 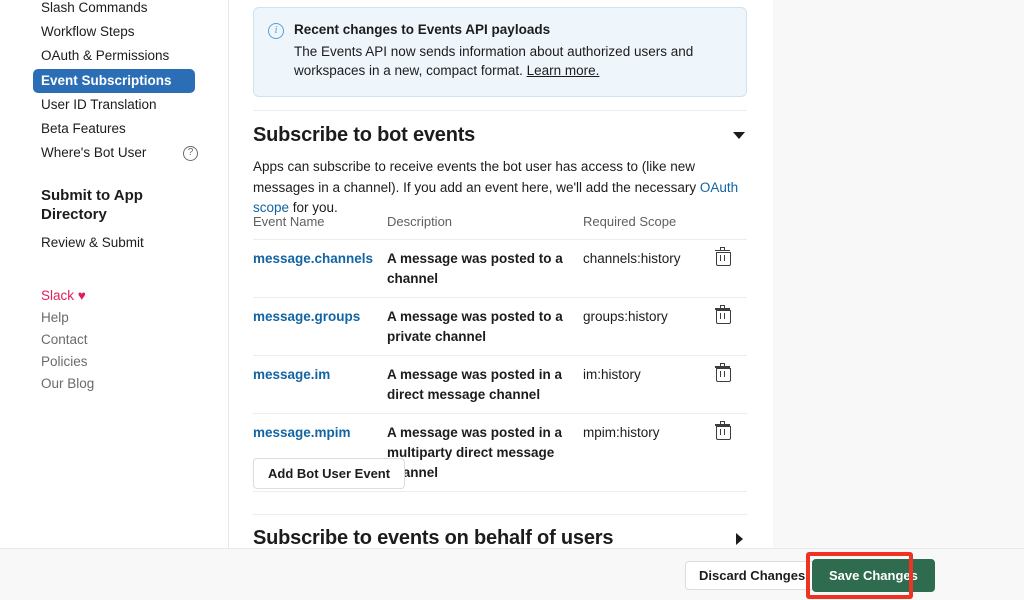 I want to click on sidebar-divider, so click(x=228, y=274).